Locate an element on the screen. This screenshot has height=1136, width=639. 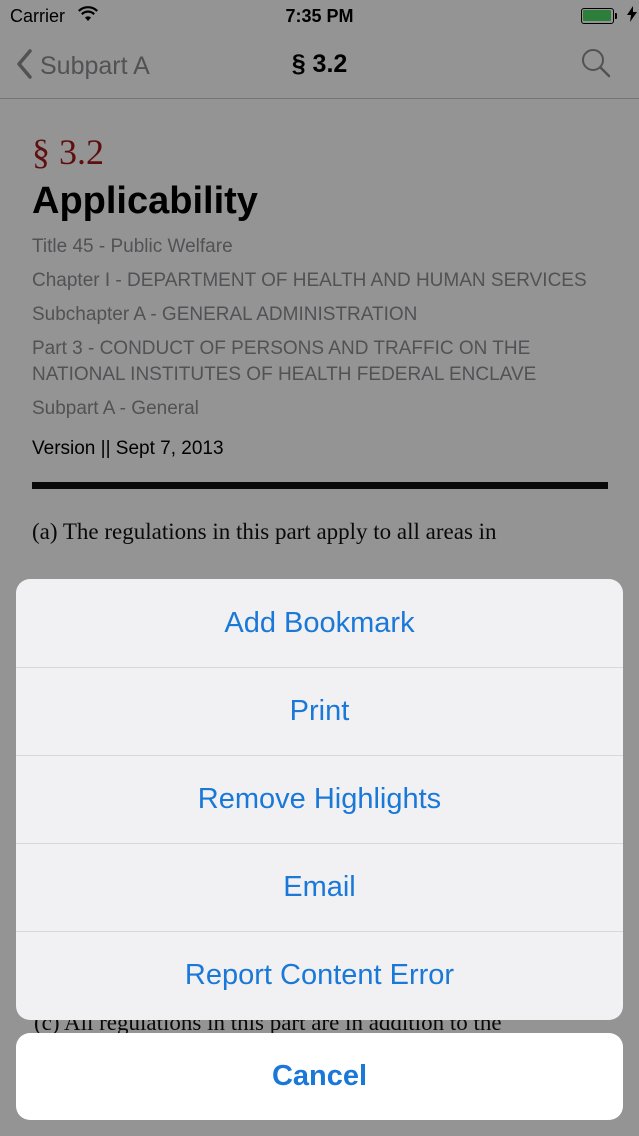
add-bookmark-button: Add Bookmark is located at coordinates (319, 623).